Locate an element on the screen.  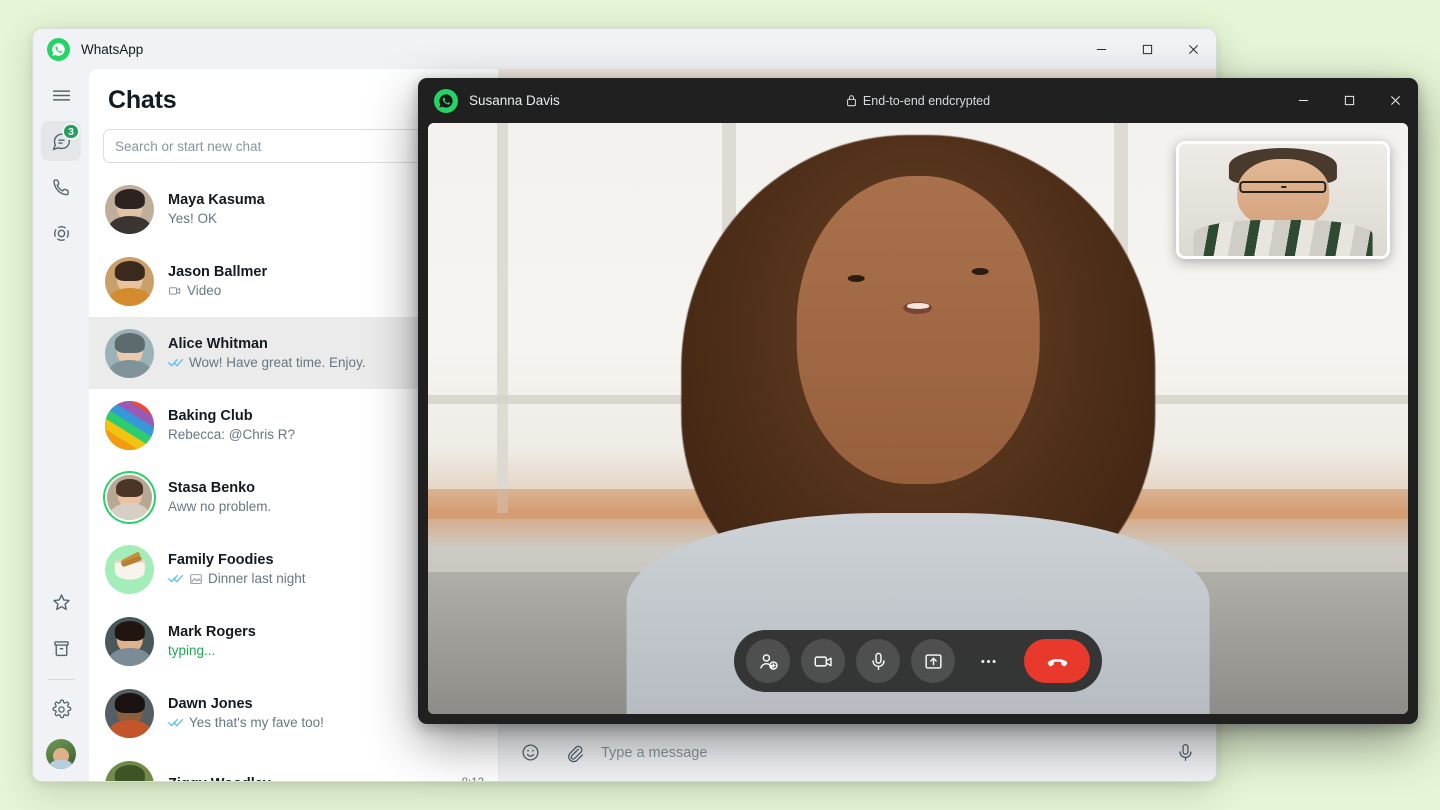
sidebar-item-archived is located at coordinates (61, 648).